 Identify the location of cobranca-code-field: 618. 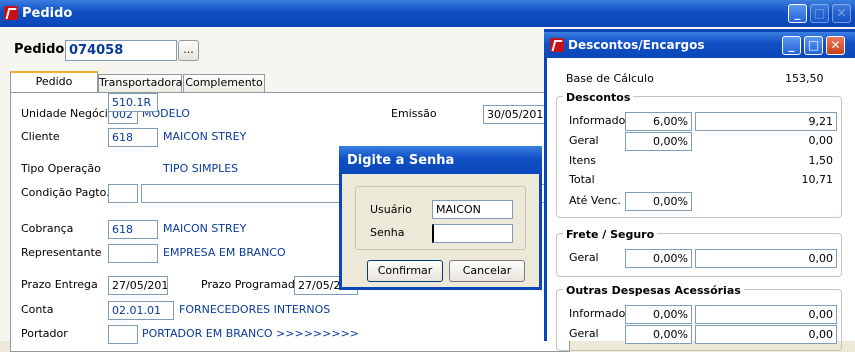
(133, 229).